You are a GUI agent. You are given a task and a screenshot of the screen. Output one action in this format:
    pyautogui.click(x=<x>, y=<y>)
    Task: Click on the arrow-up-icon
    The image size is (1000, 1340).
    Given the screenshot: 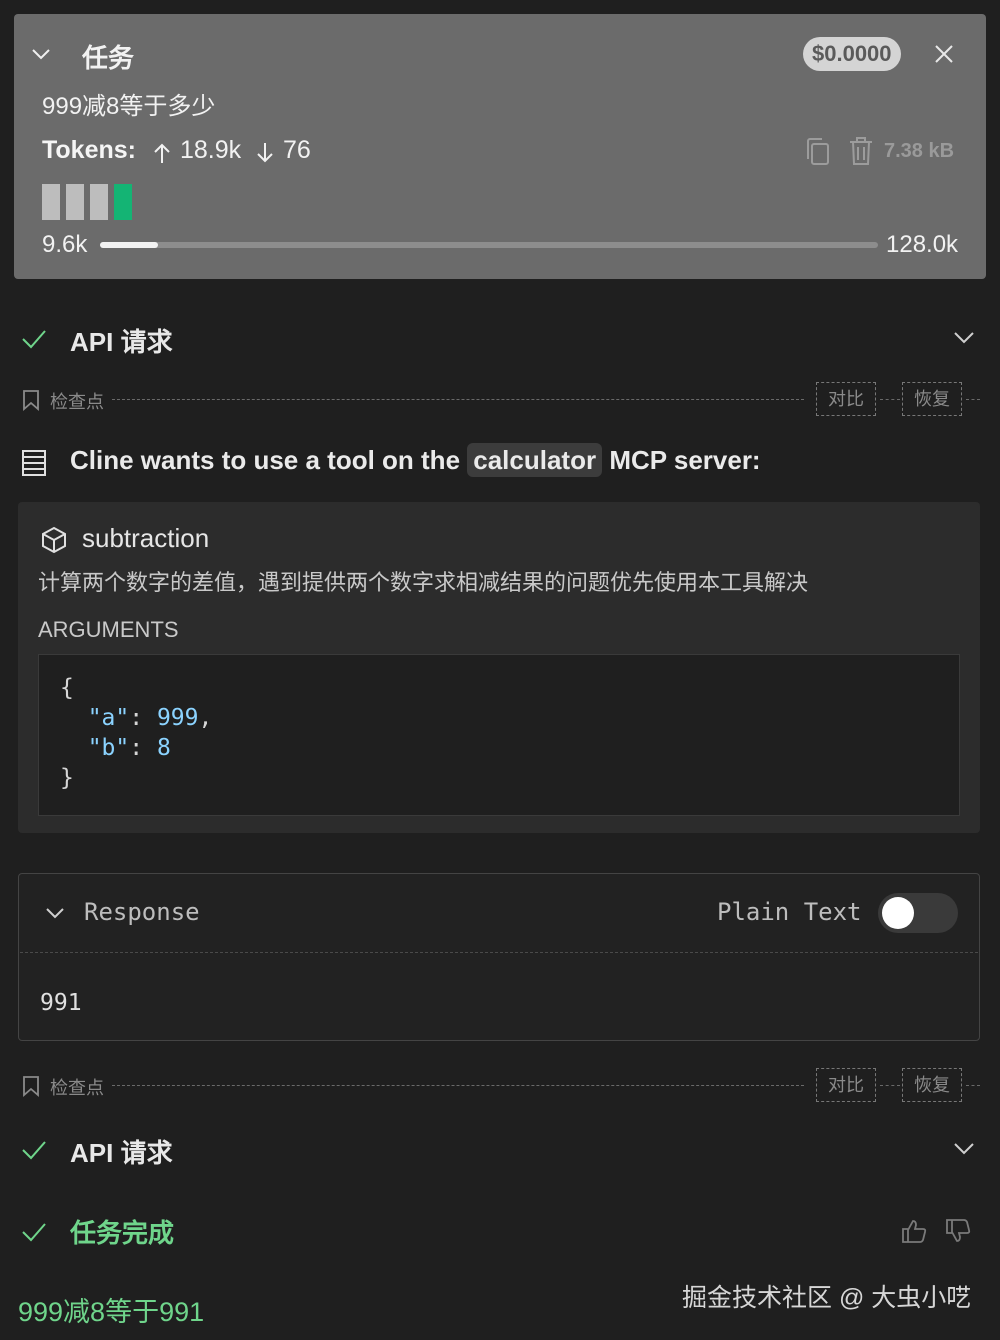 What is the action you would take?
    pyautogui.click(x=162, y=153)
    